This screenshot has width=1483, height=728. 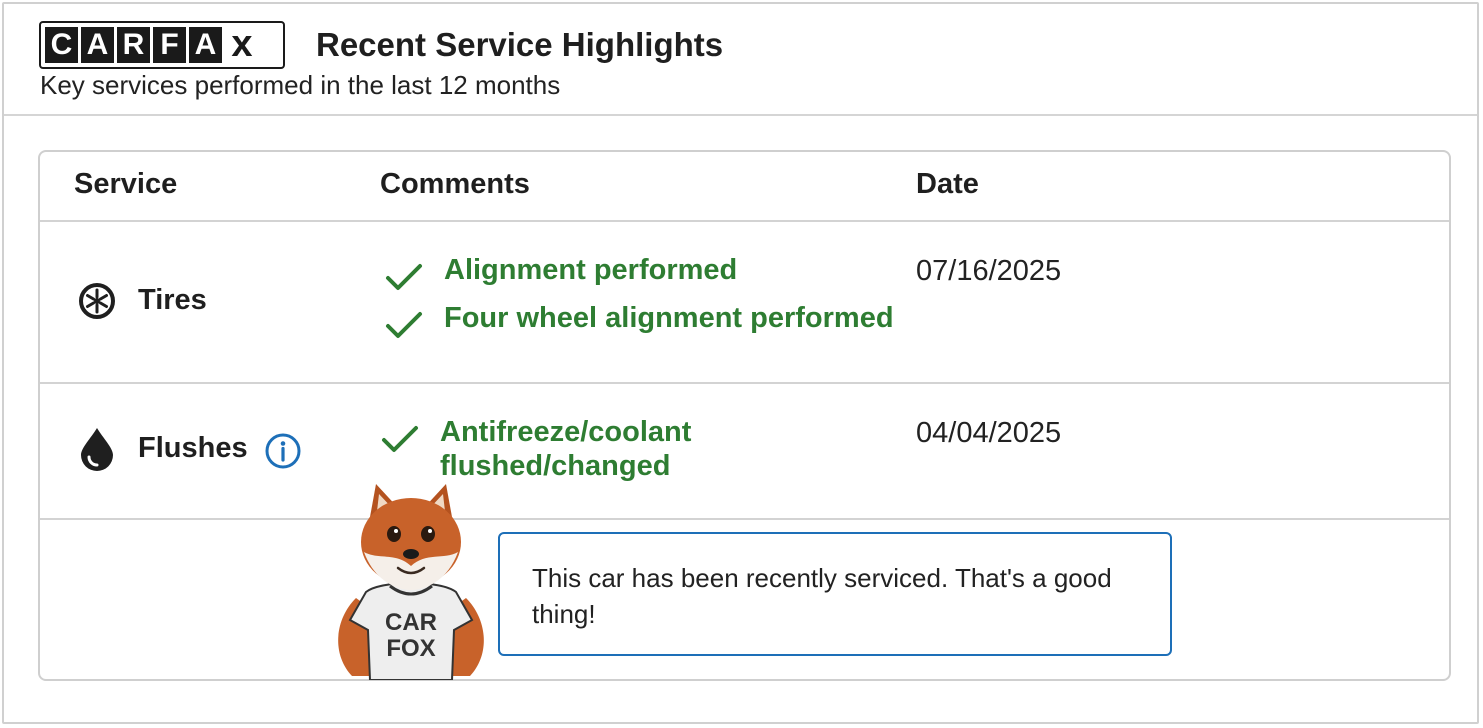 What do you see at coordinates (989, 433) in the screenshot?
I see `service-date: 04/04/2025` at bounding box center [989, 433].